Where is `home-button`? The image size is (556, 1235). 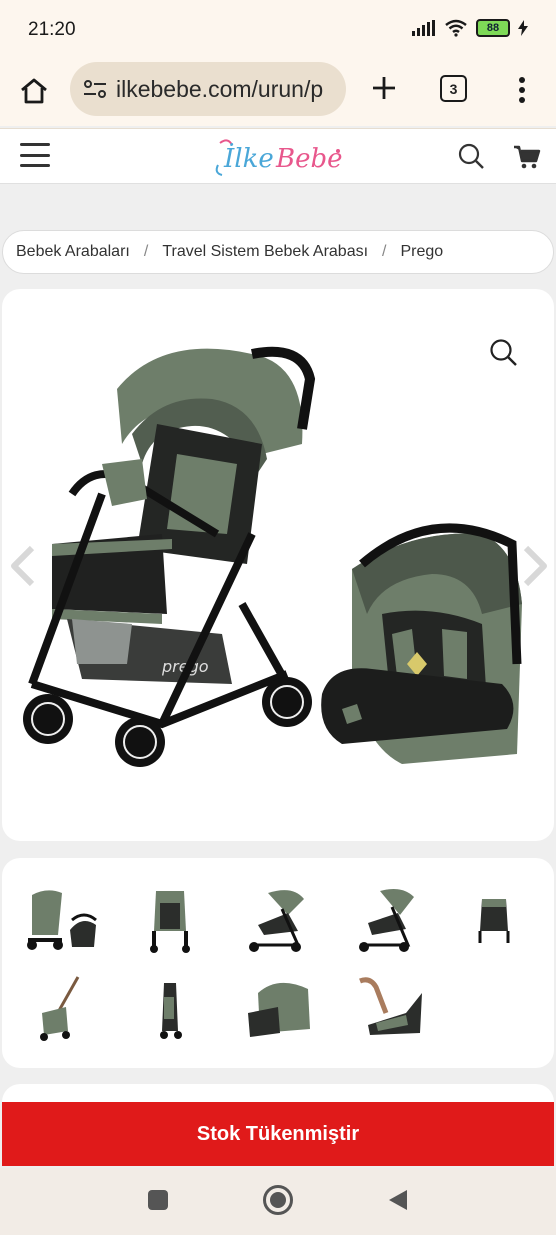
home-button is located at coordinates (278, 1200).